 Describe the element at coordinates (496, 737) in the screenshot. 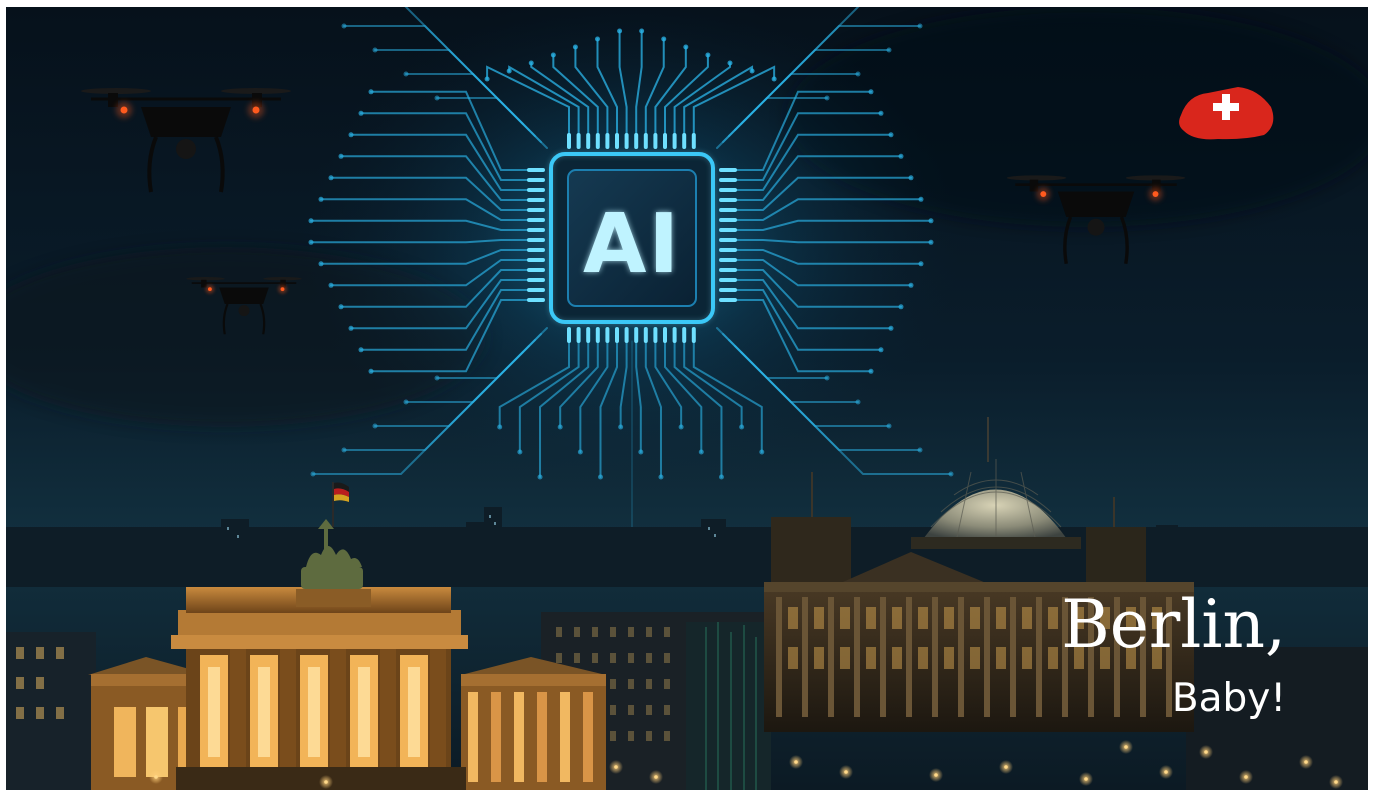

I see `wing-column` at that location.